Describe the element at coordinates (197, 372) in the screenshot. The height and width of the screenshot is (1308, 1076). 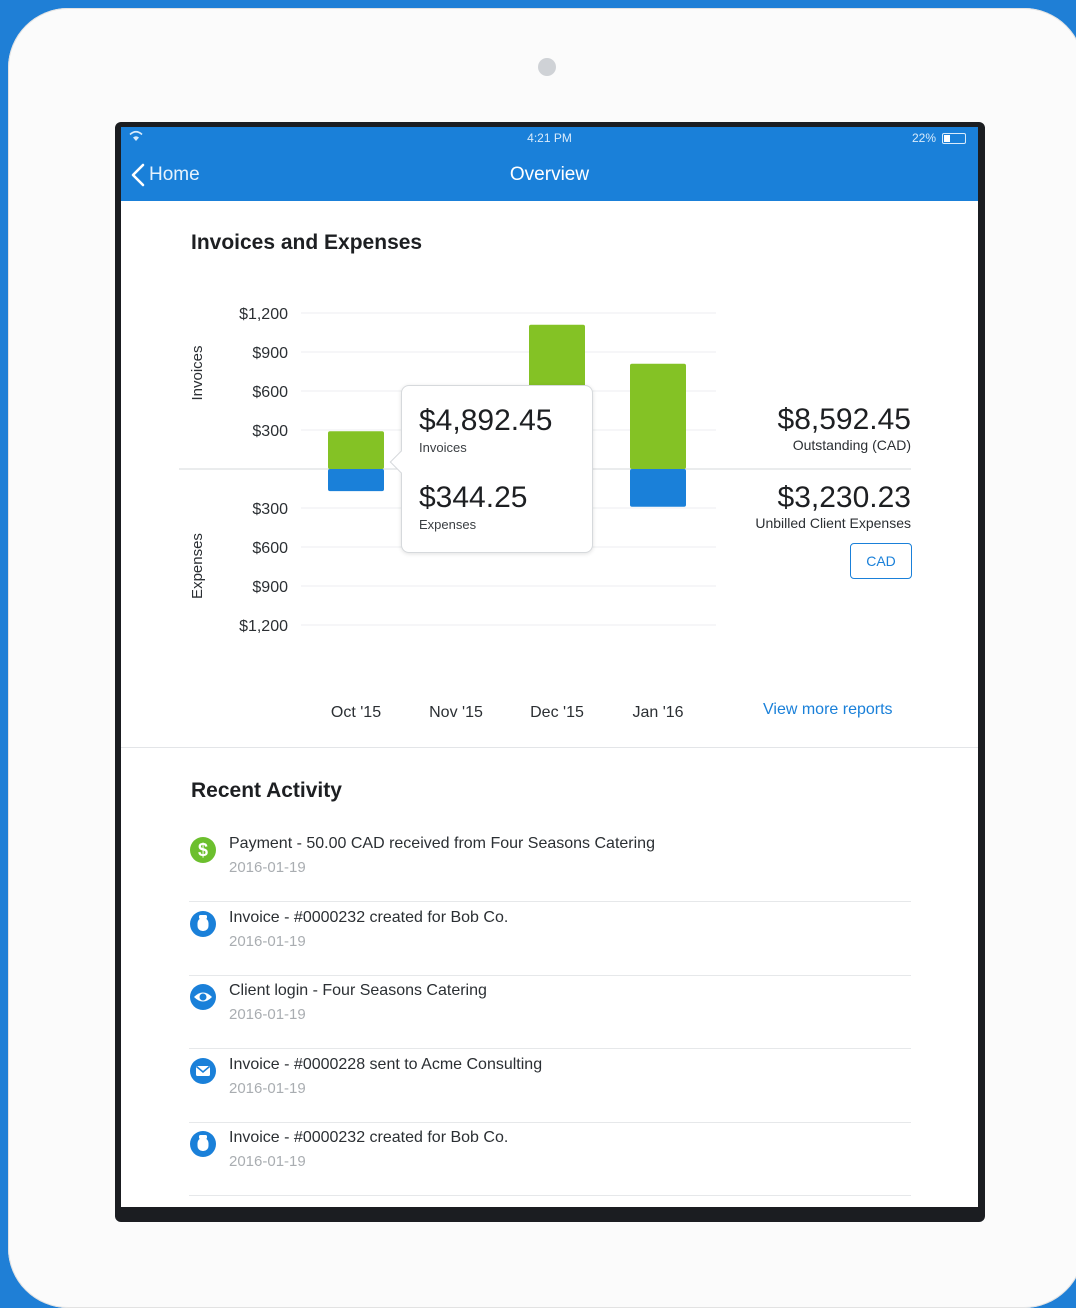
I see `y-axis-label-invoices: Invoices` at that location.